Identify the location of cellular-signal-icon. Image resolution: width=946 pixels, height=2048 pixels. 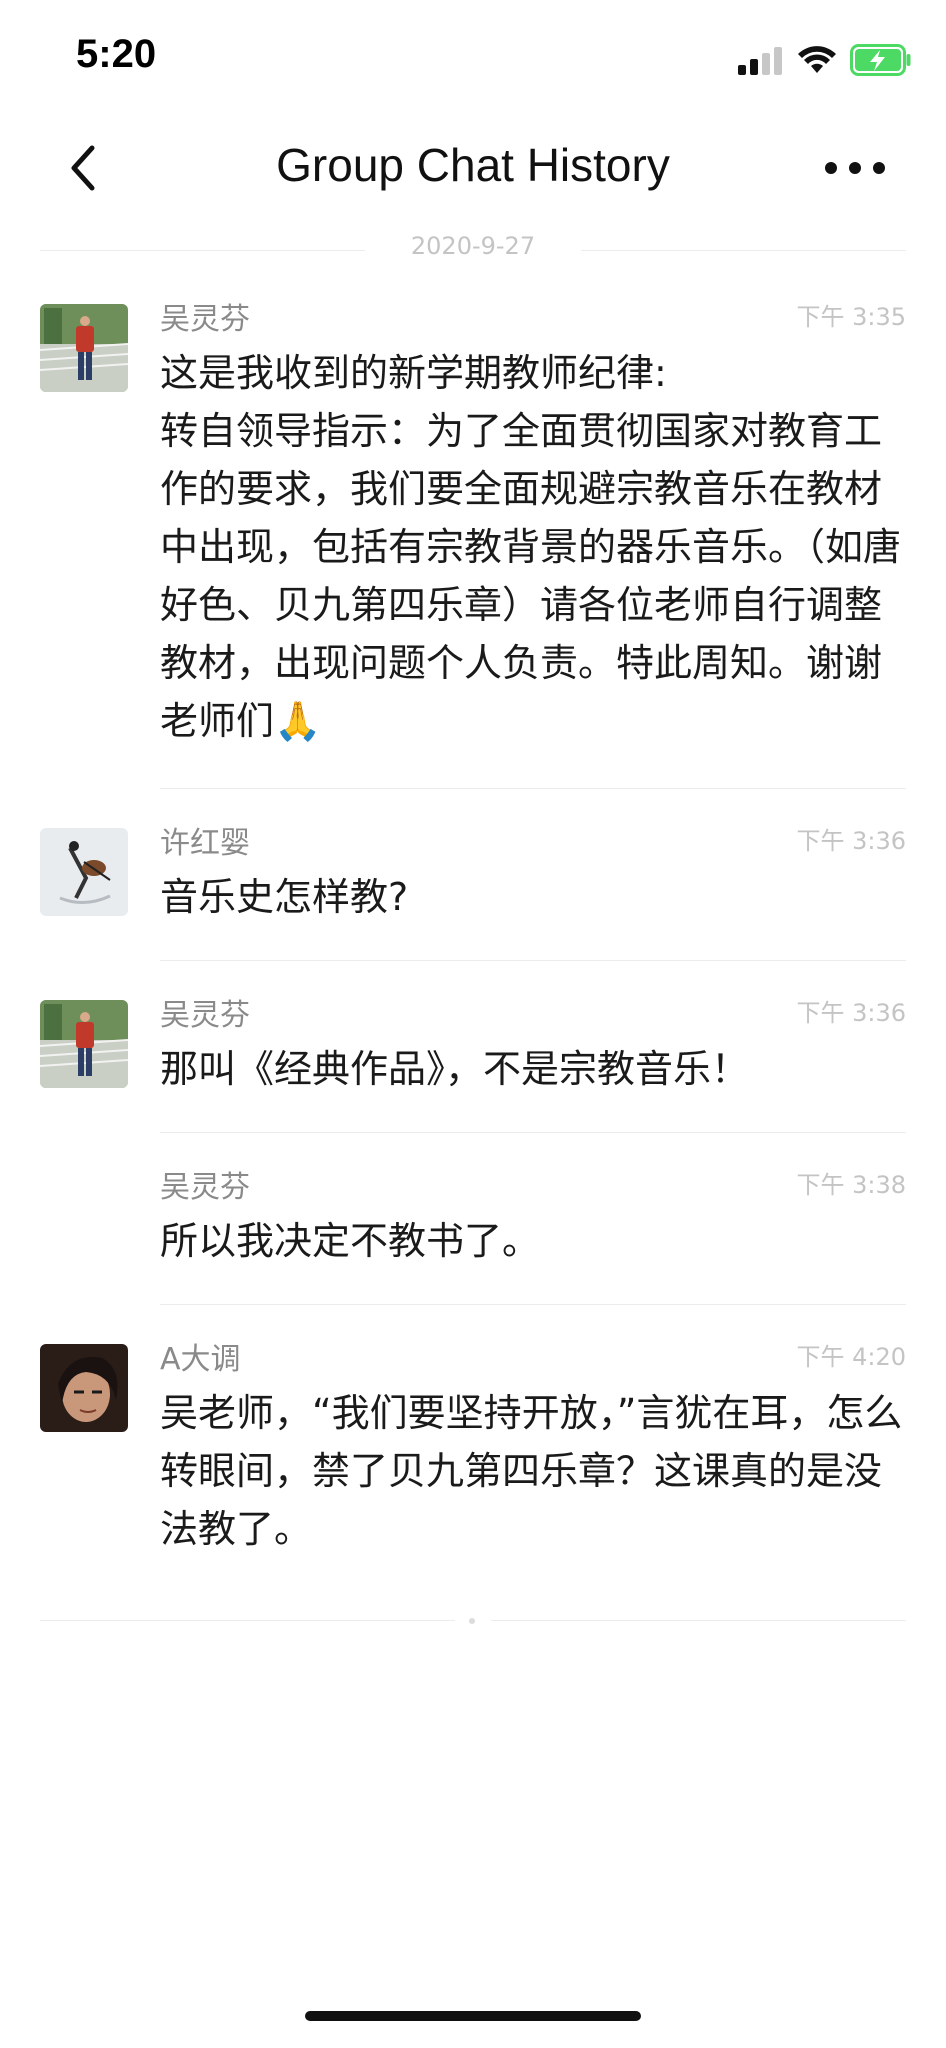
(760, 61).